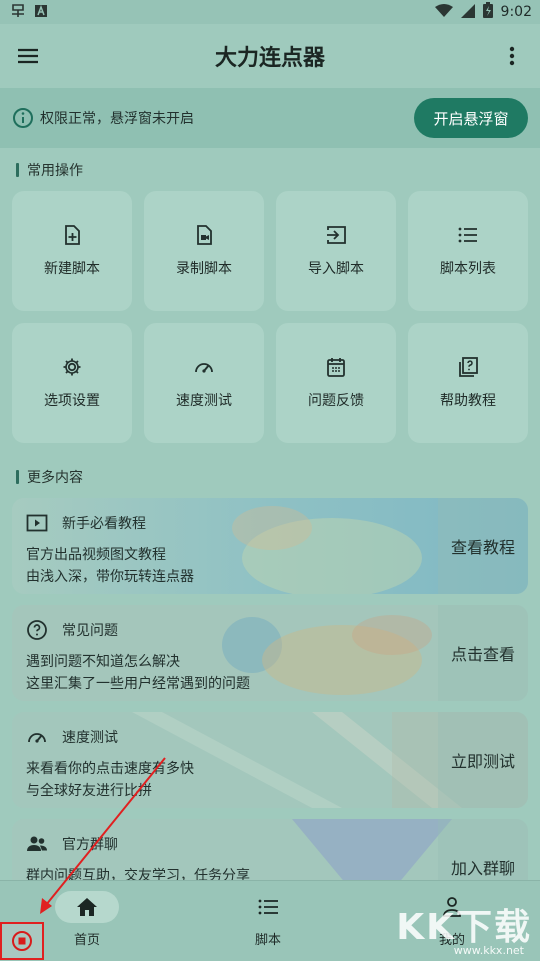 Image resolution: width=540 pixels, height=961 pixels. Describe the element at coordinates (41, 12) in the screenshot. I see `notification-a-icon` at that location.